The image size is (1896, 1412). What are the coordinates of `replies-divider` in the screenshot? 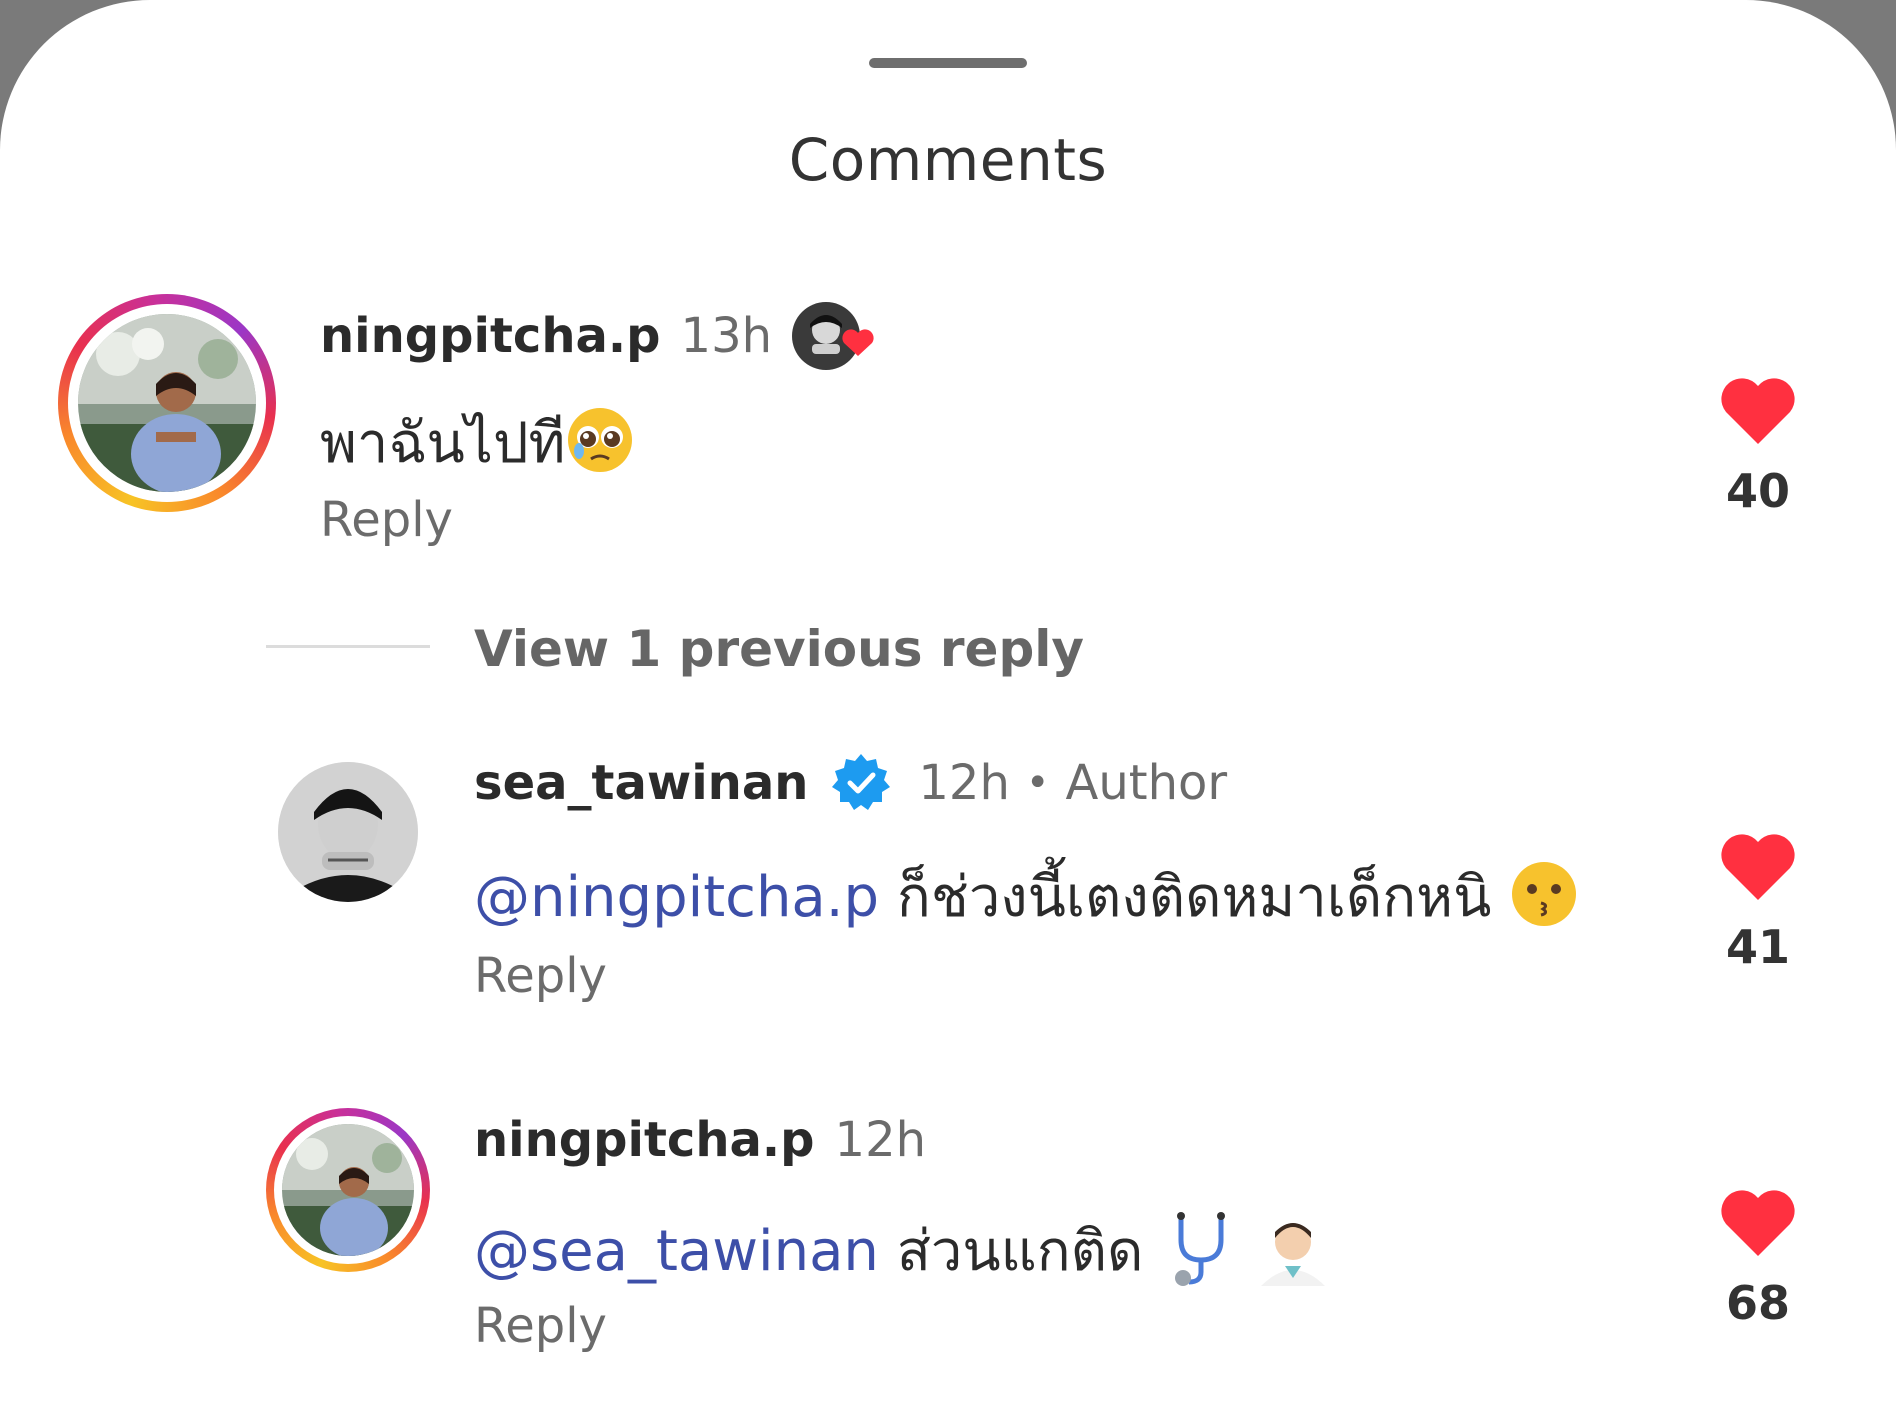 It's located at (348, 646).